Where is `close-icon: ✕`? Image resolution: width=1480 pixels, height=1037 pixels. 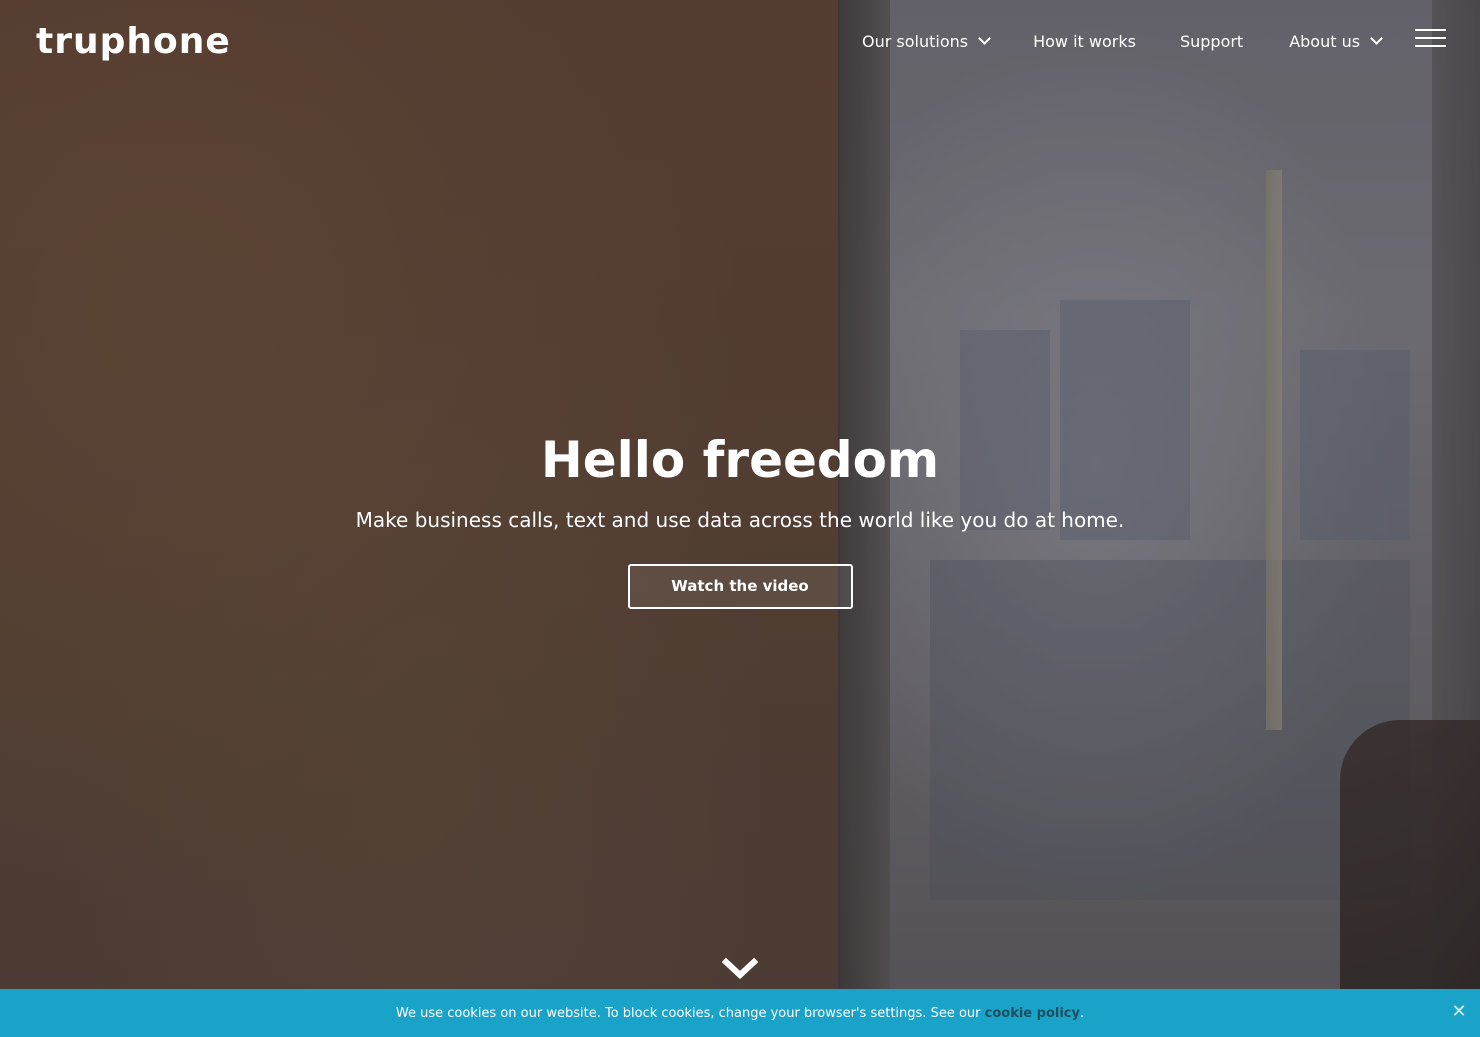
close-icon: ✕ is located at coordinates (1459, 1012).